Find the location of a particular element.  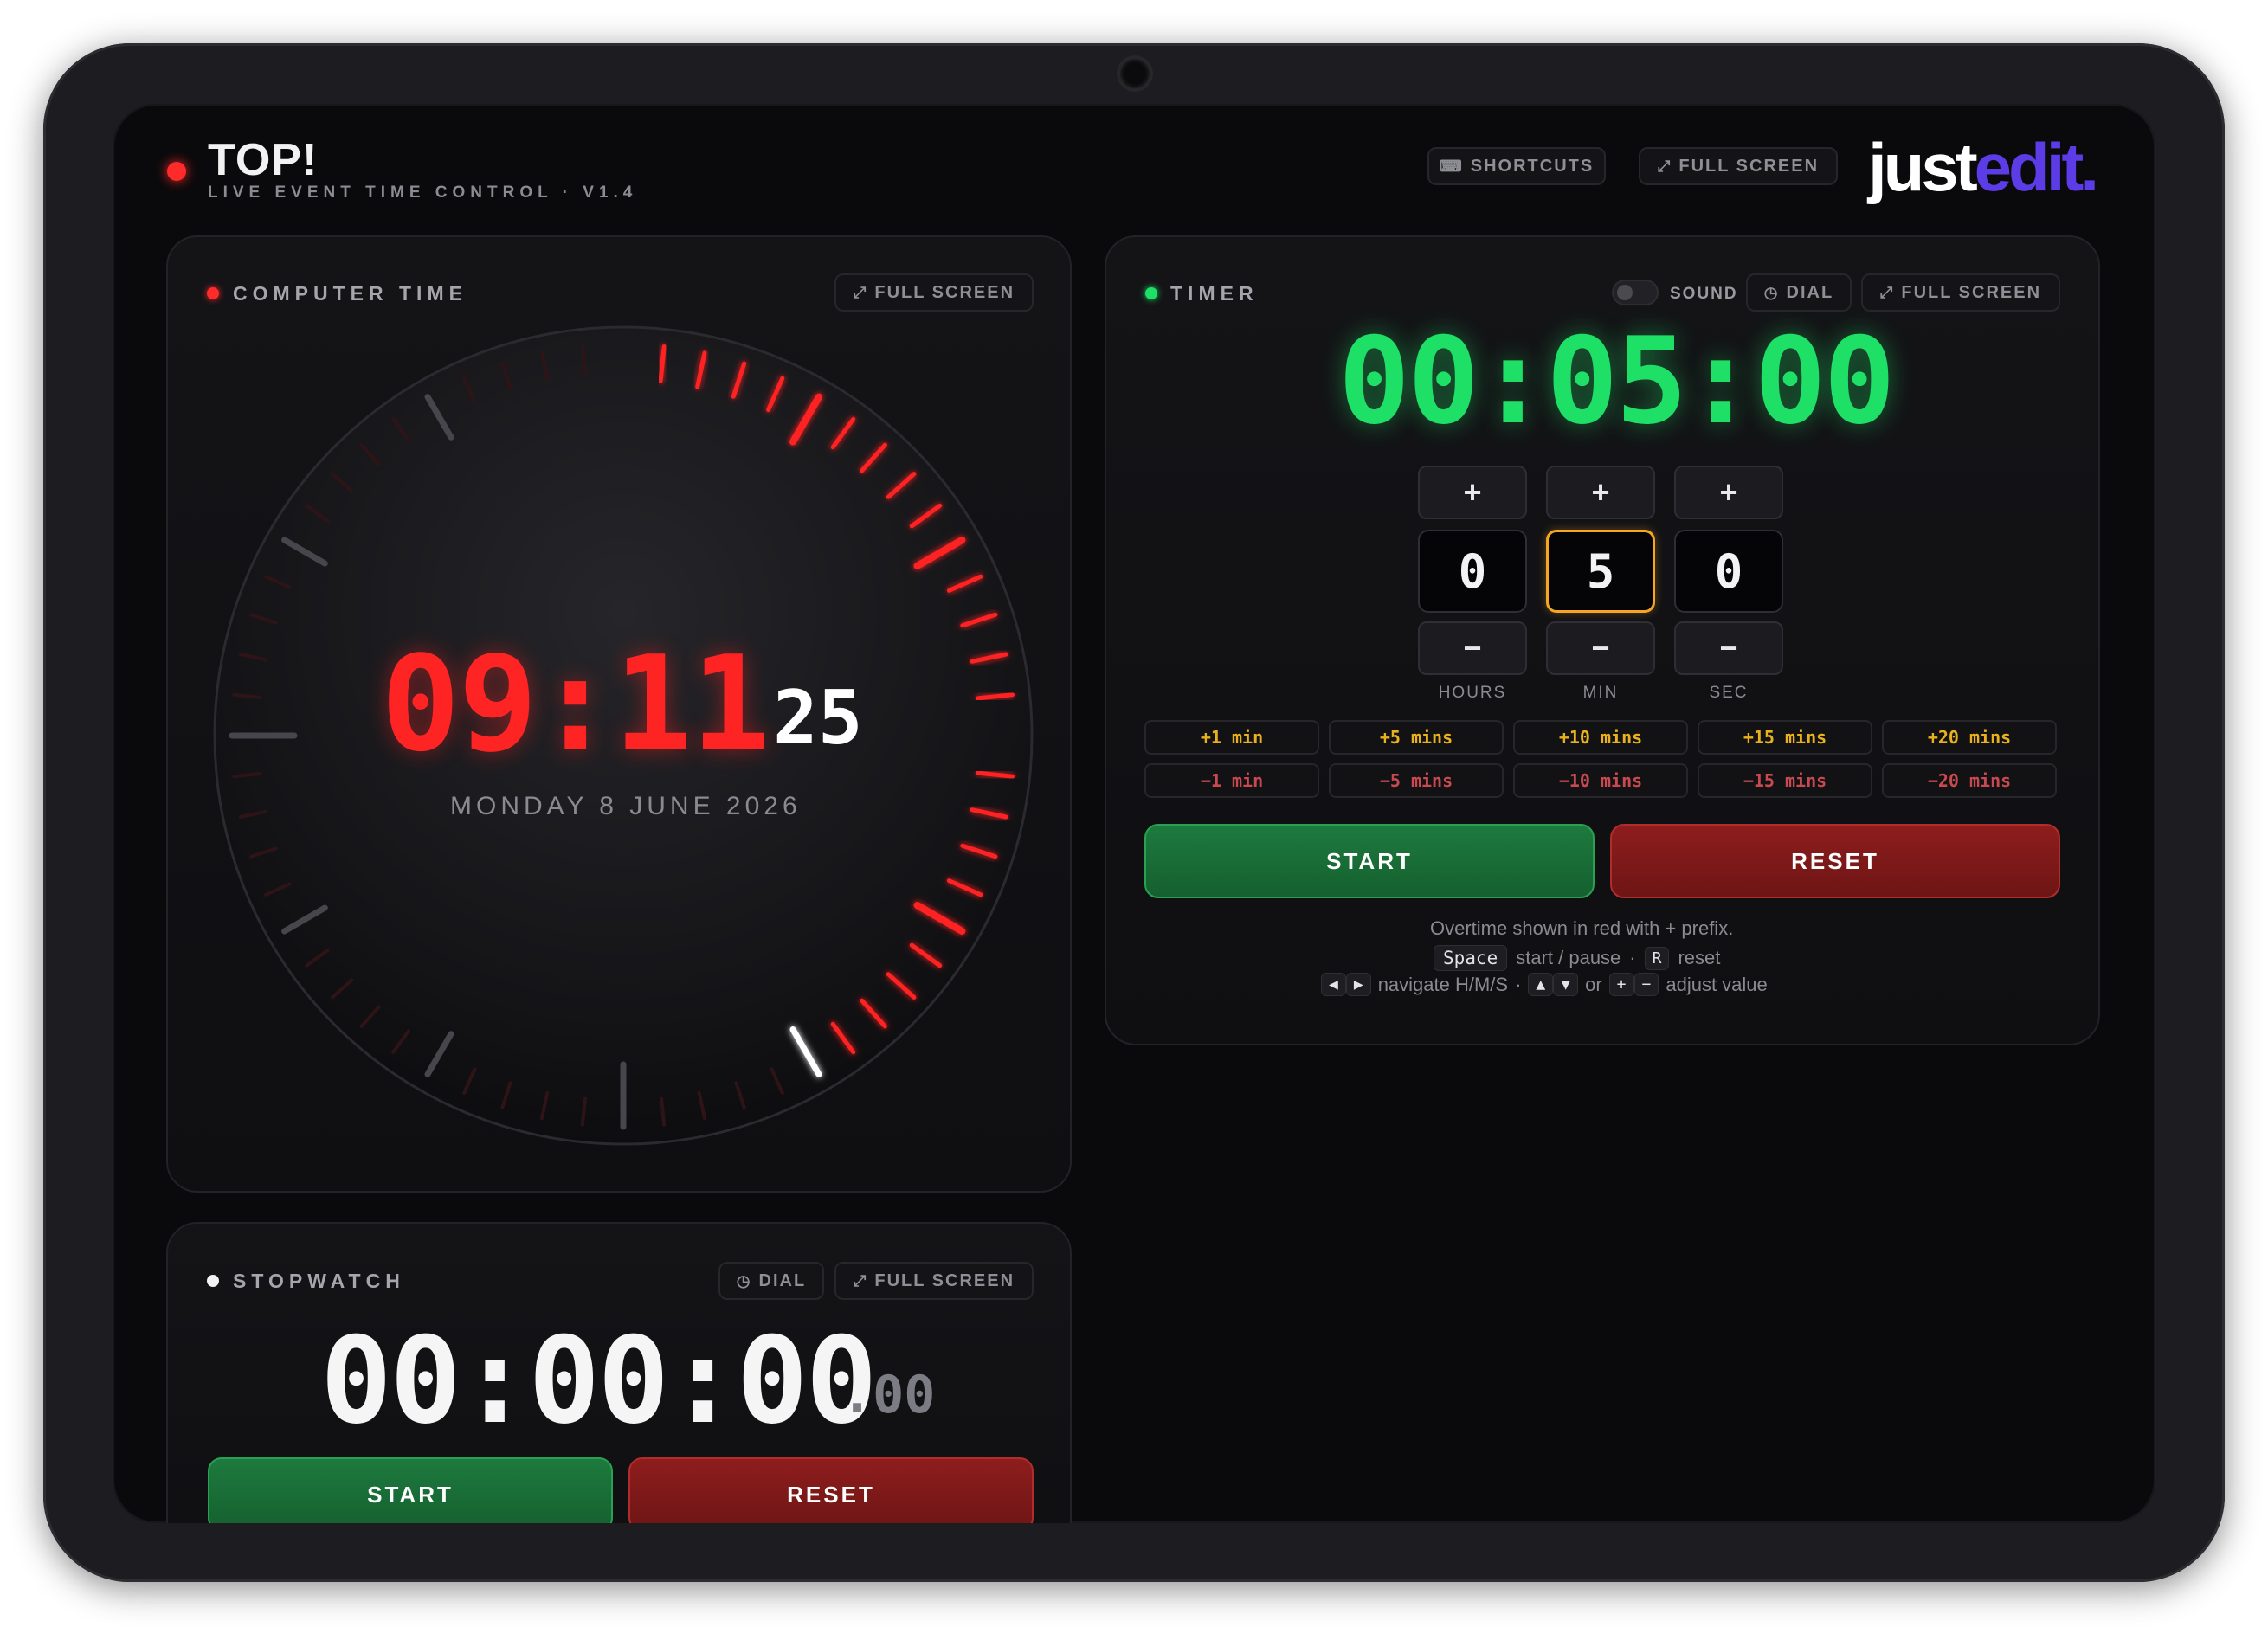

preset-add-1-min: +1 min is located at coordinates (1231, 737).